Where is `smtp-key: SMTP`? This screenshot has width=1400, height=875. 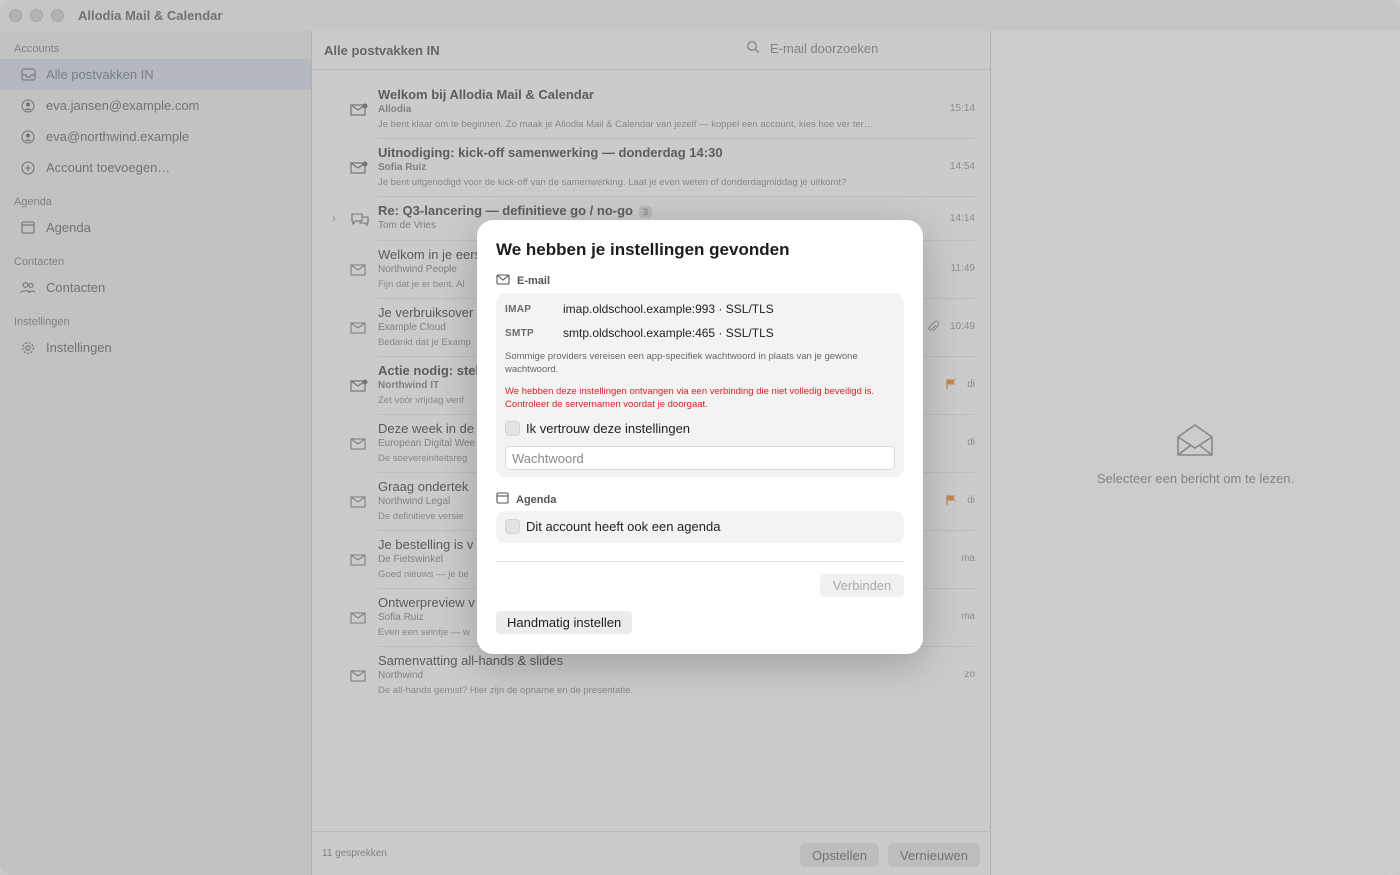 smtp-key: SMTP is located at coordinates (519, 333).